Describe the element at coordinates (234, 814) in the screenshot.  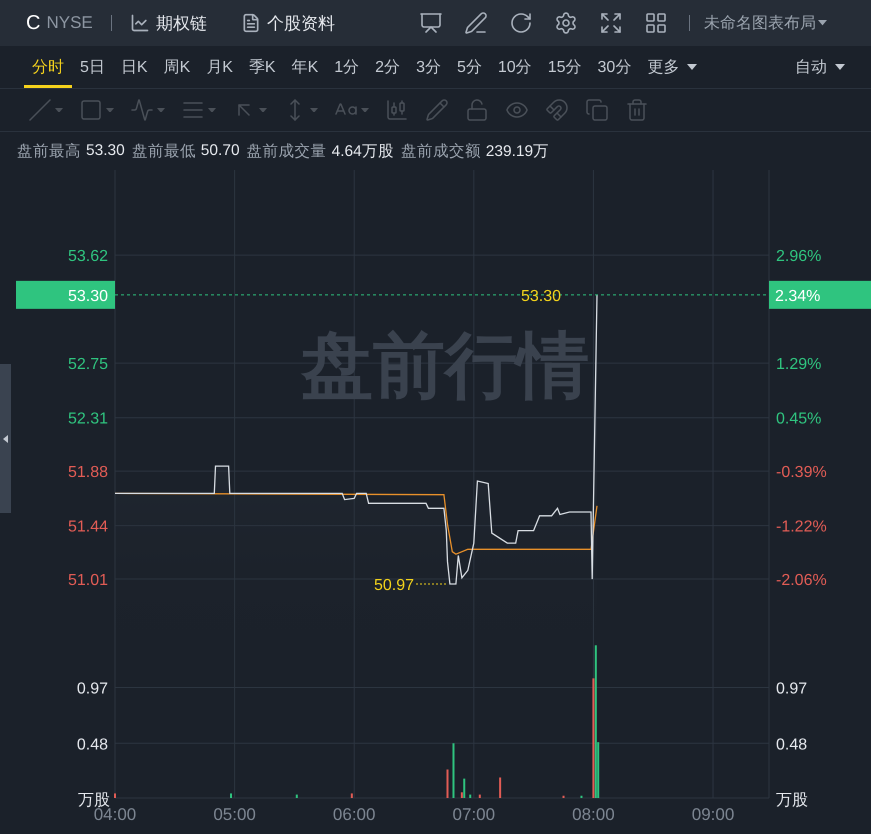
I see `time-axis-label: 05:00` at that location.